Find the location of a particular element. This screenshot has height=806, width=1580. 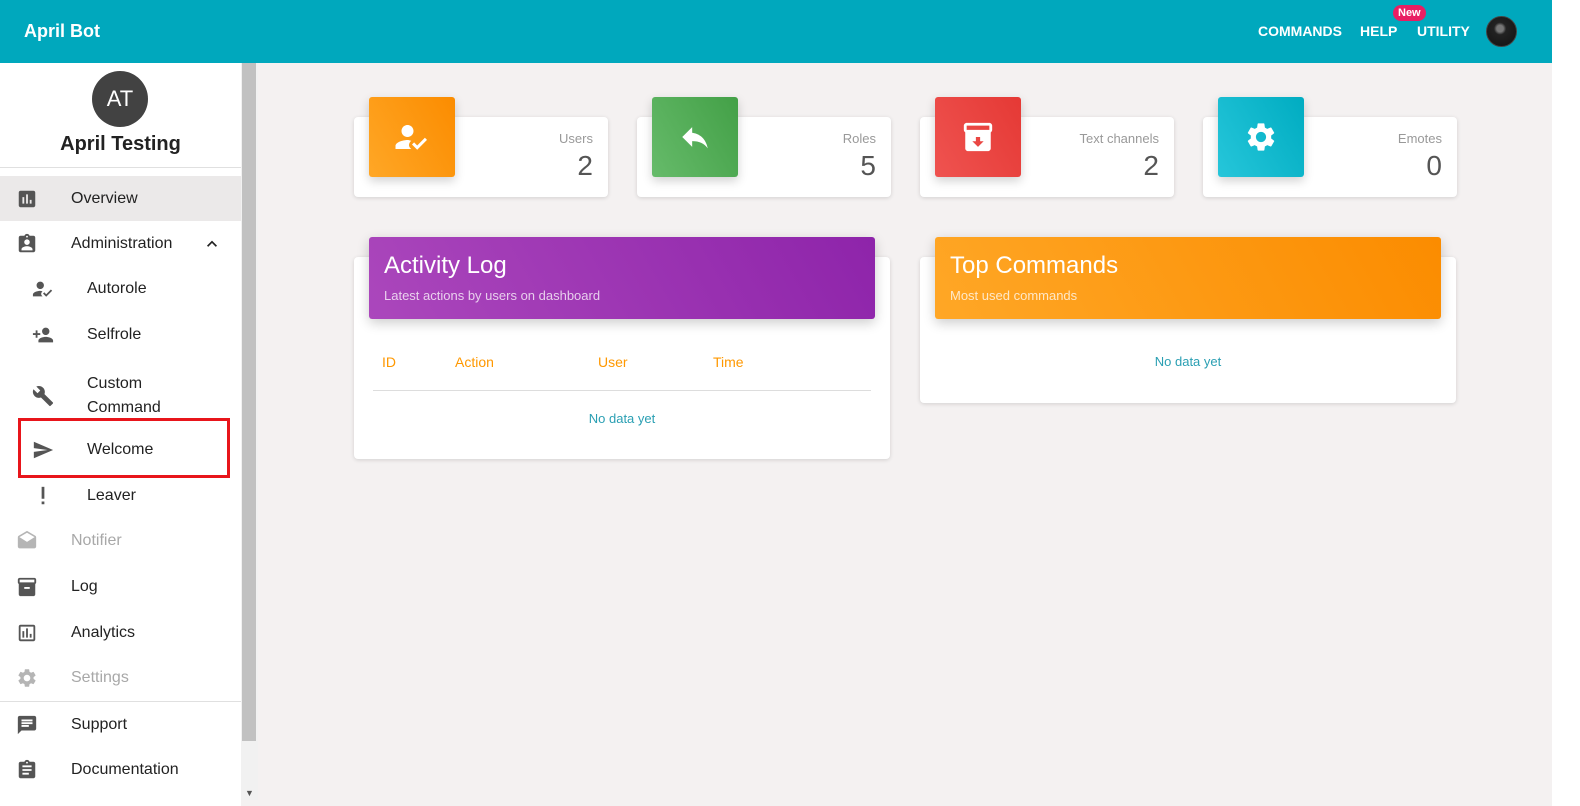

sidebar-item-selfrole: Selfrole is located at coordinates (120, 334).